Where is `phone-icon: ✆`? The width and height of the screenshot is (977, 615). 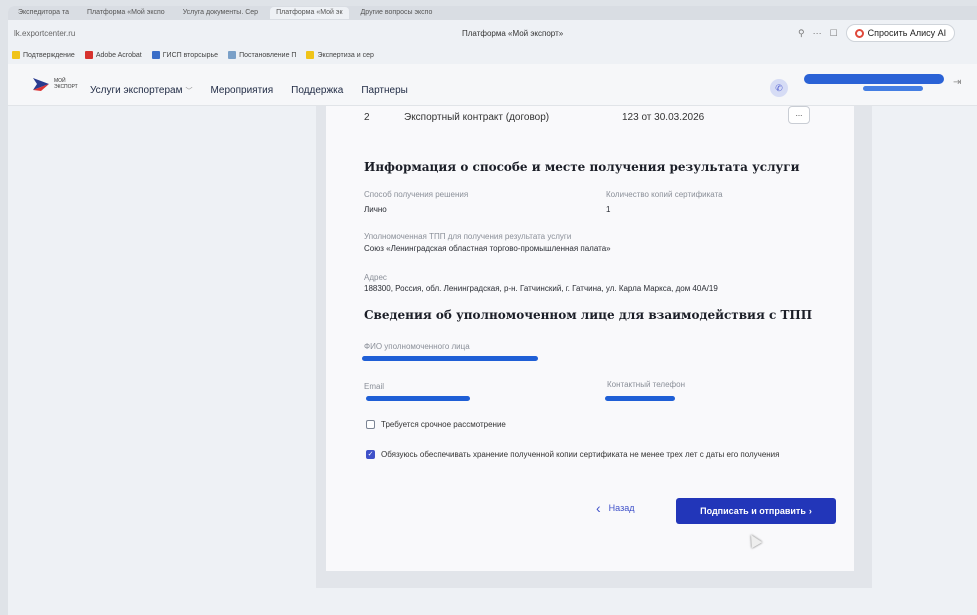 phone-icon: ✆ is located at coordinates (779, 88).